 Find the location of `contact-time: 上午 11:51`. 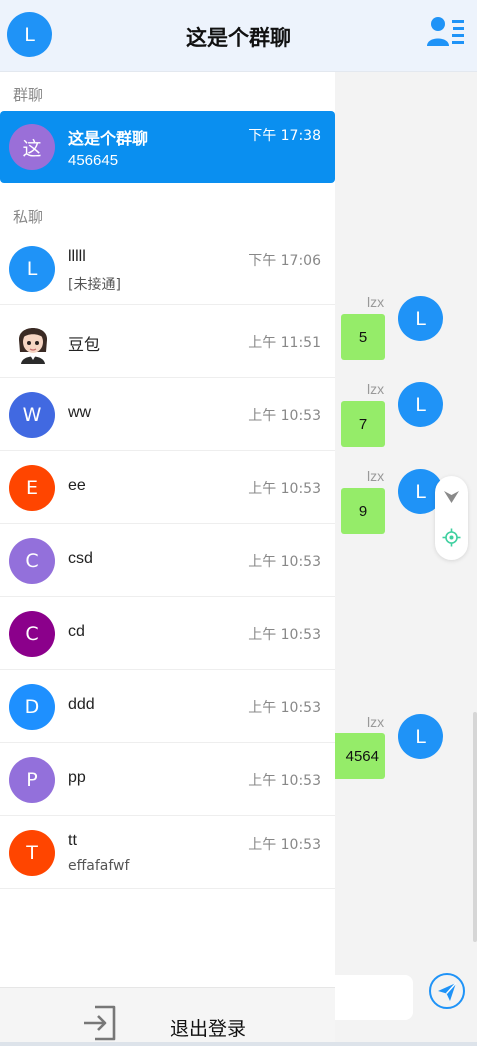

contact-time: 上午 11:51 is located at coordinates (284, 343).